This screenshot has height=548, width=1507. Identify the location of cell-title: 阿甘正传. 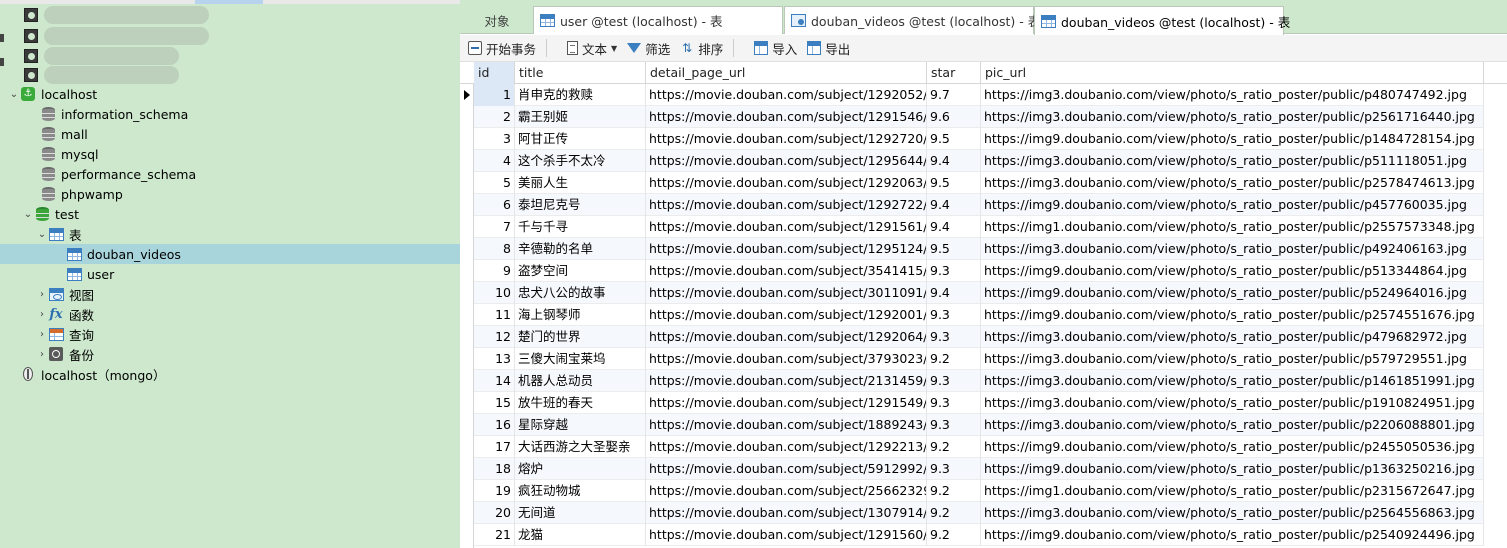
(580, 139).